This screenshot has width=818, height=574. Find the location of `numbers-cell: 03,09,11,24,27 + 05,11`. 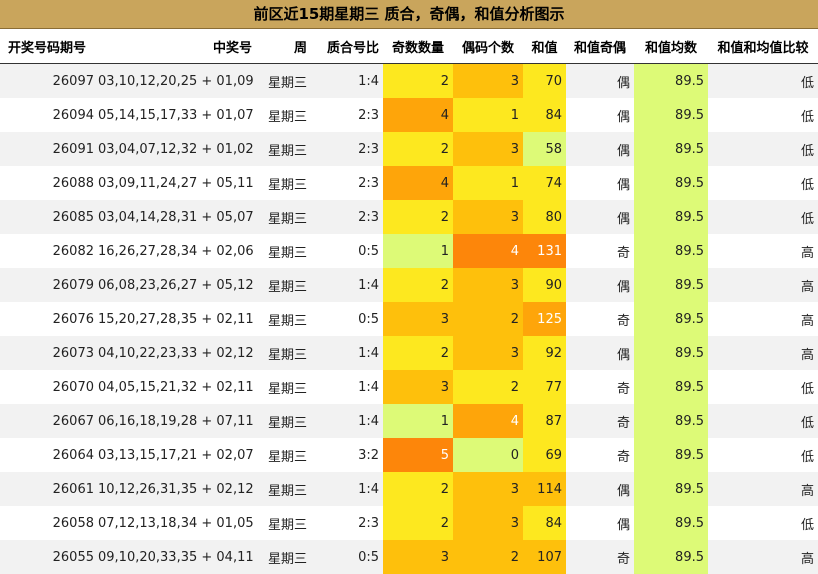

numbers-cell: 03,09,11,24,27 + 05,11 is located at coordinates (177, 183).